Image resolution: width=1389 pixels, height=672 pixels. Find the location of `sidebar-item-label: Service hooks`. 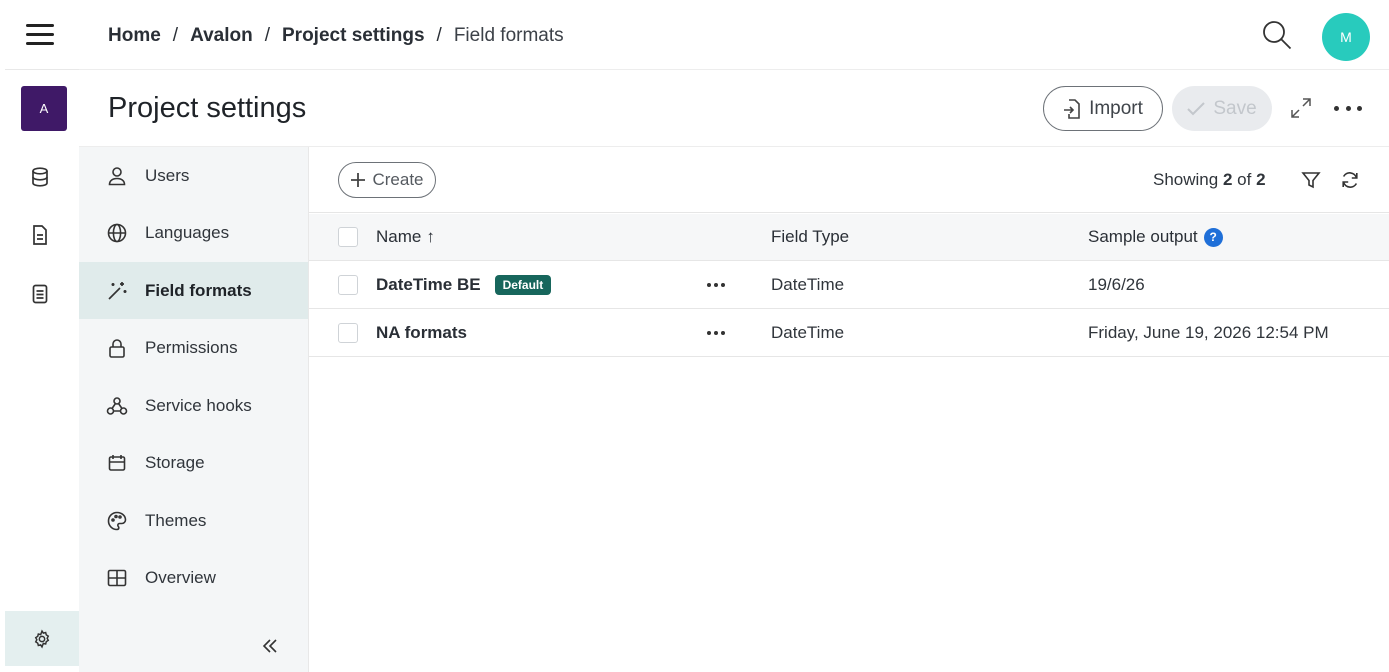

sidebar-item-label: Service hooks is located at coordinates (198, 405).